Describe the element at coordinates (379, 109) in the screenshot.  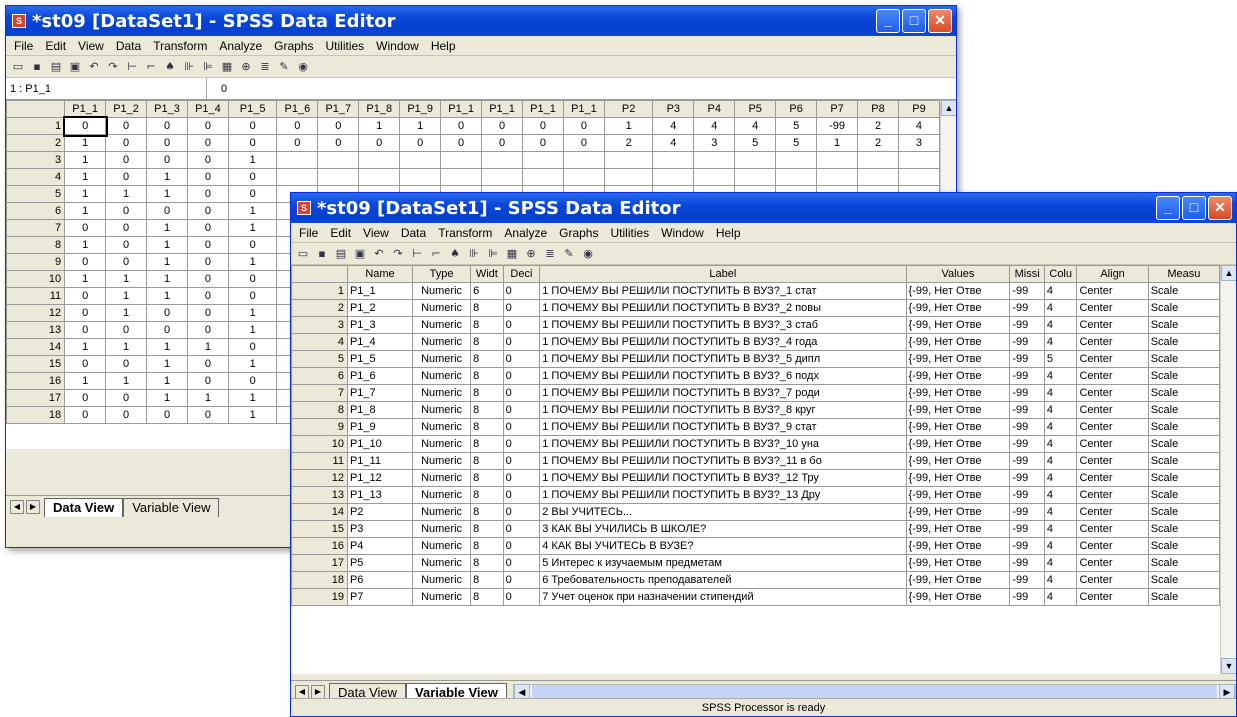
I see `column-header: P1_8` at that location.